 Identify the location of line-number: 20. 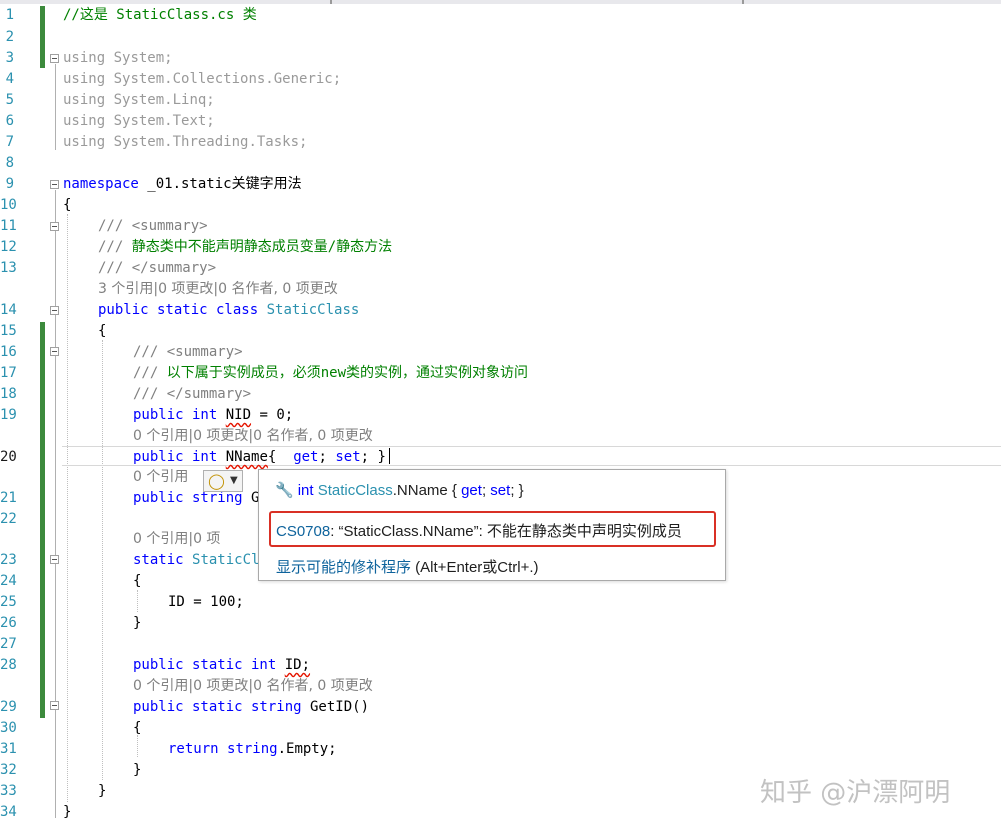
(8, 457).